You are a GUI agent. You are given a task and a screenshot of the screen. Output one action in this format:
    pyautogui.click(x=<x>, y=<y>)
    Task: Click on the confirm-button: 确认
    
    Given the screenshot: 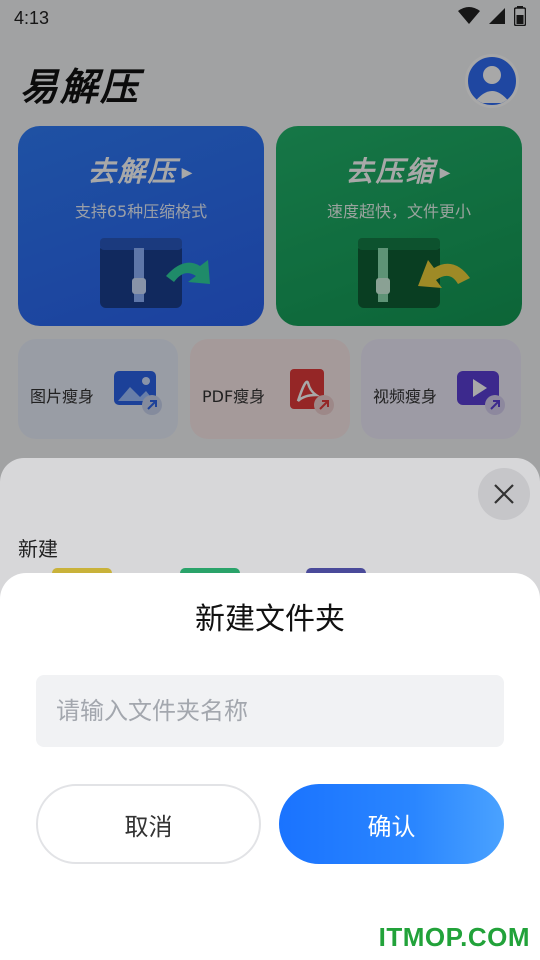 What is the action you would take?
    pyautogui.click(x=391, y=824)
    